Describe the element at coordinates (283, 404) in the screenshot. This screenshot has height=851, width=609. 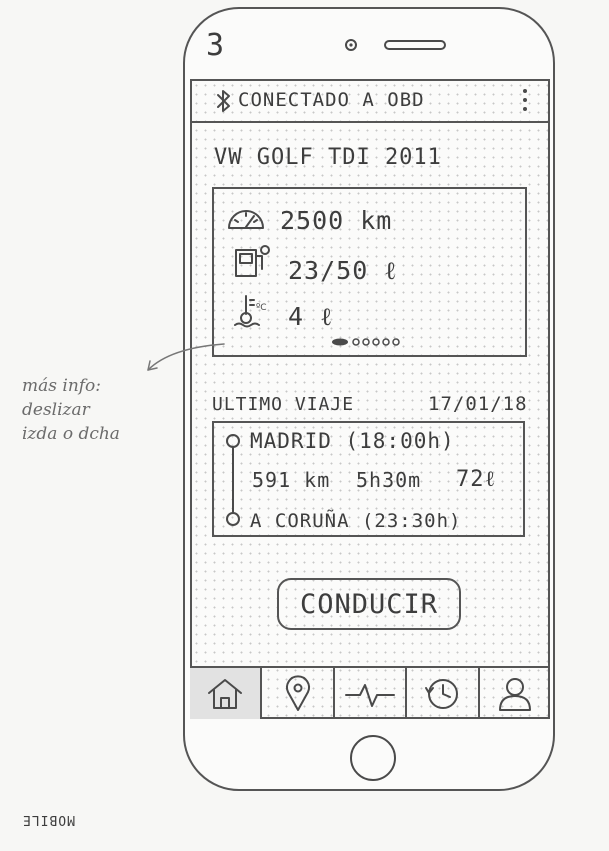
I see `last-trip-heading: ULTIMO VIAJE` at that location.